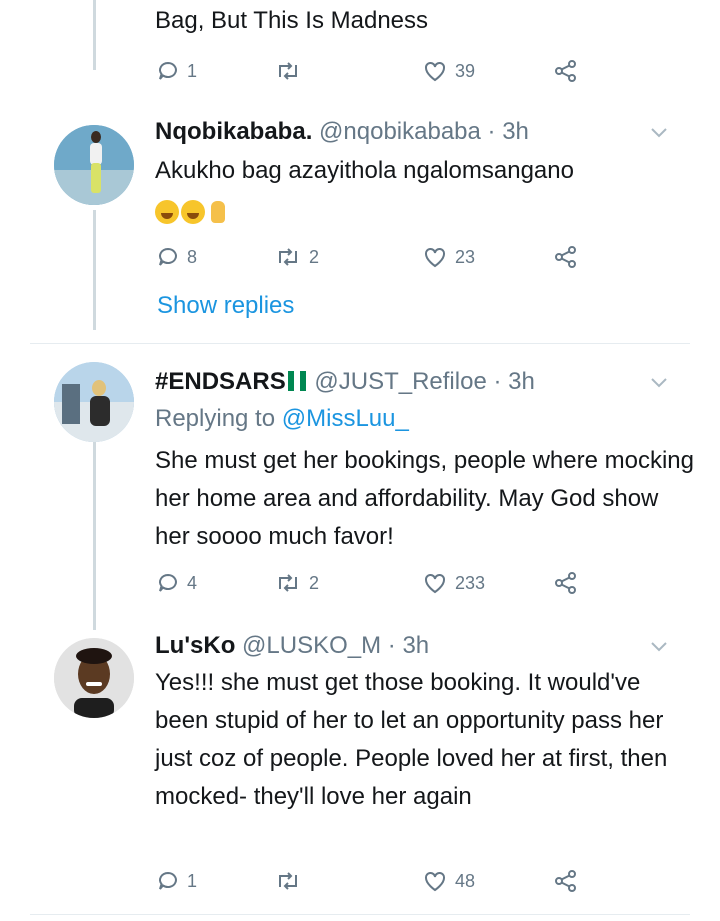  What do you see at coordinates (360, 914) in the screenshot?
I see `divider` at bounding box center [360, 914].